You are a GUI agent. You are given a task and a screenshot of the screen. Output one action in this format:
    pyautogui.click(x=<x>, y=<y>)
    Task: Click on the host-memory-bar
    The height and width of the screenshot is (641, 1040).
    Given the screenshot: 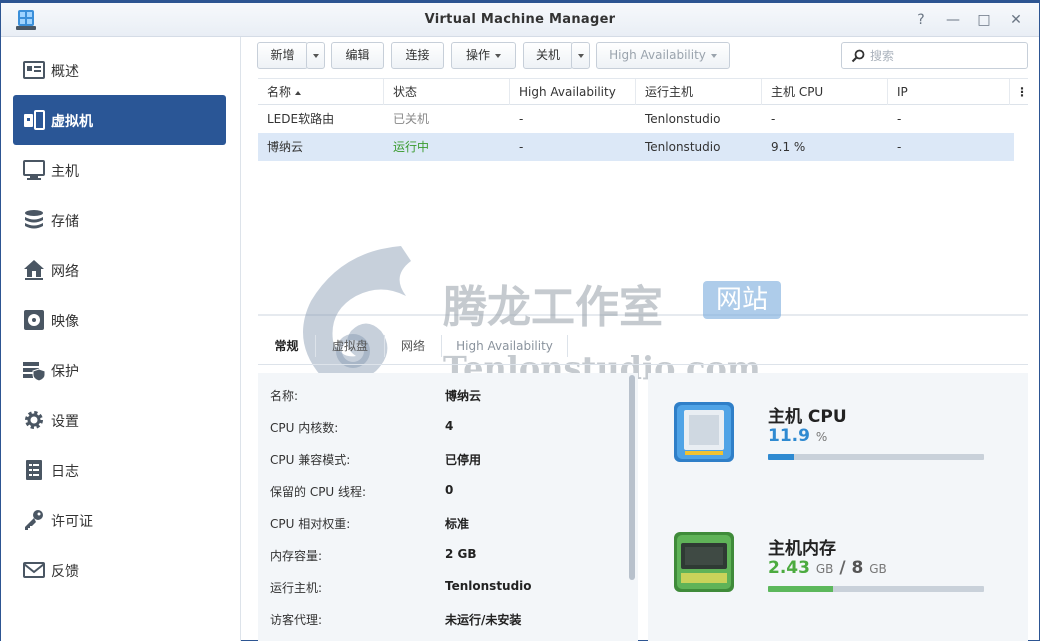 What is the action you would take?
    pyautogui.click(x=876, y=589)
    